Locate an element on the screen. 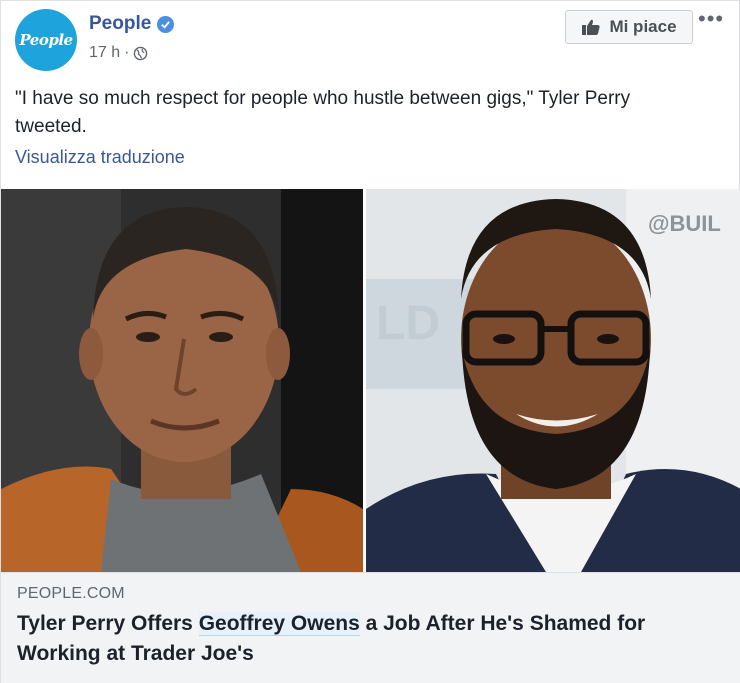  page-avatar: People is located at coordinates (46, 40).